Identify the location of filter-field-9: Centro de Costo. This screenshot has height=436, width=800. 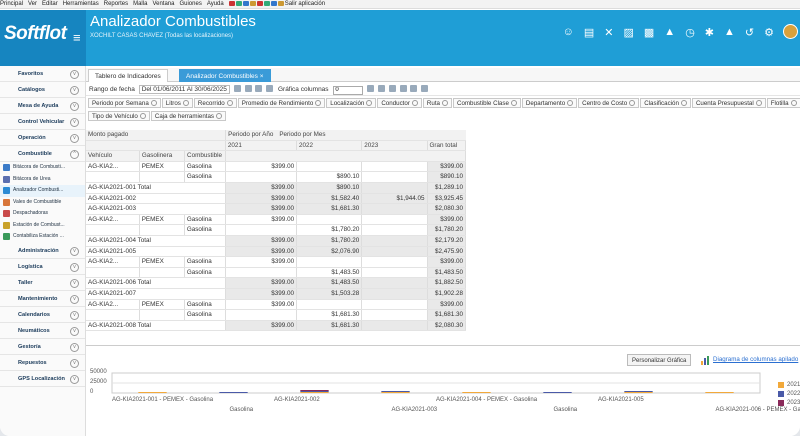
(609, 103).